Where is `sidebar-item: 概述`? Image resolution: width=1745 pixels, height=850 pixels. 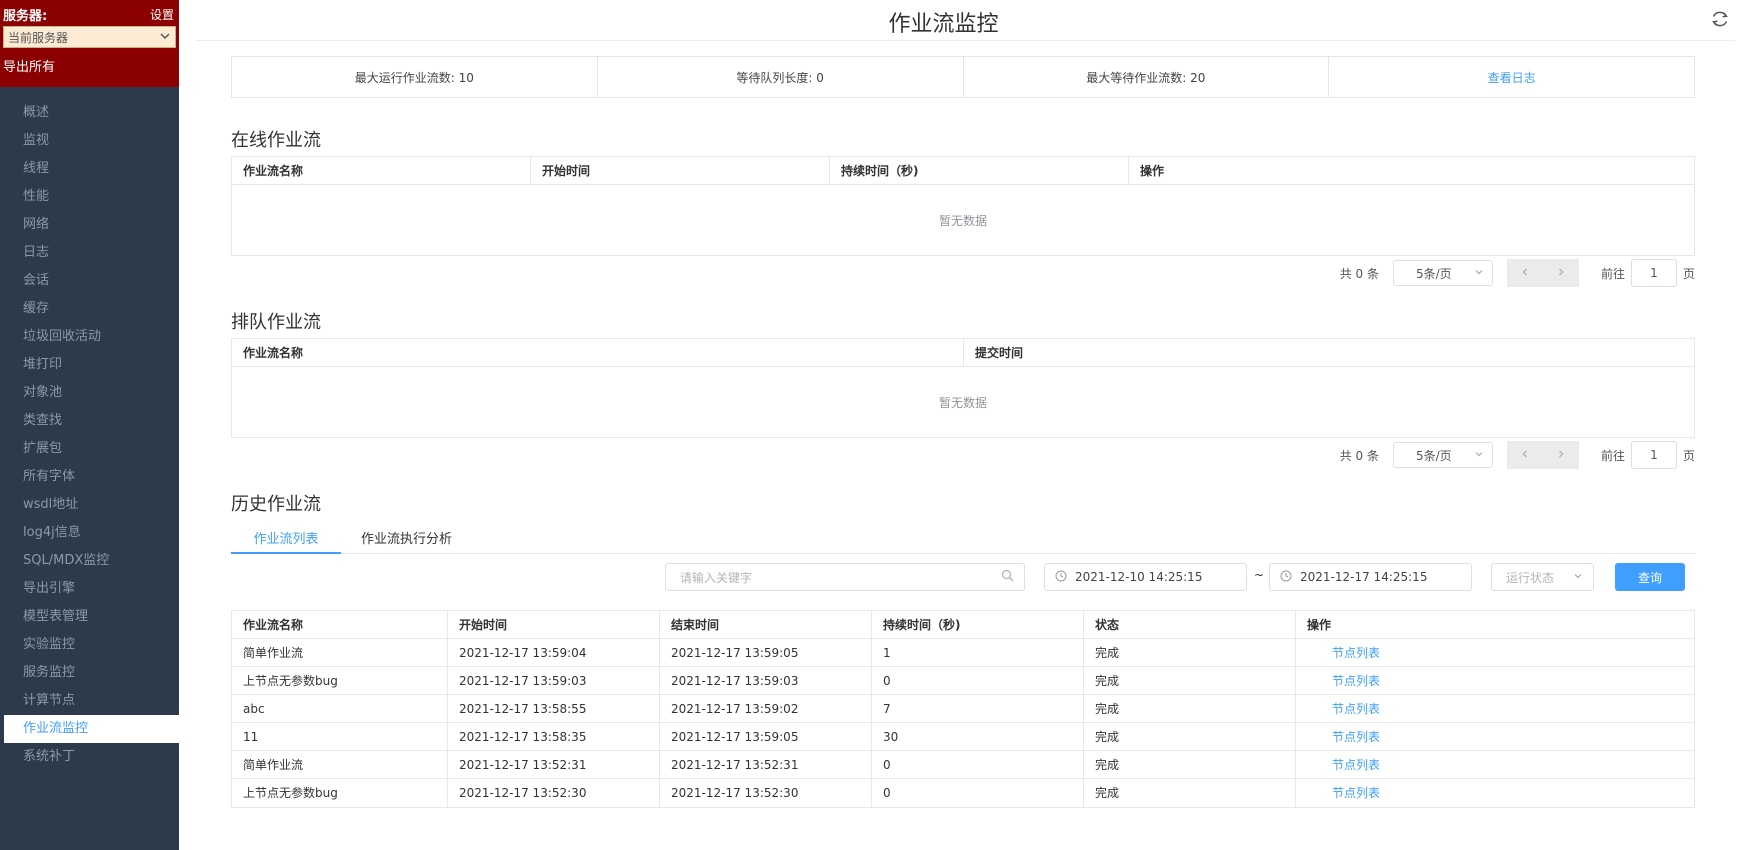 sidebar-item: 概述 is located at coordinates (89, 113).